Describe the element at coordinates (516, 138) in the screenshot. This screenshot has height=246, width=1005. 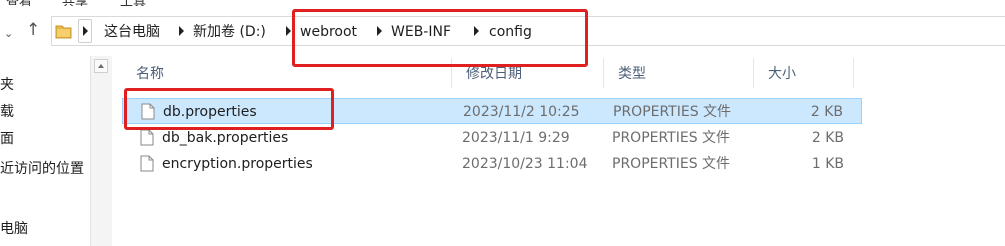
I see `file-date: 2023/11/1 9:29` at that location.